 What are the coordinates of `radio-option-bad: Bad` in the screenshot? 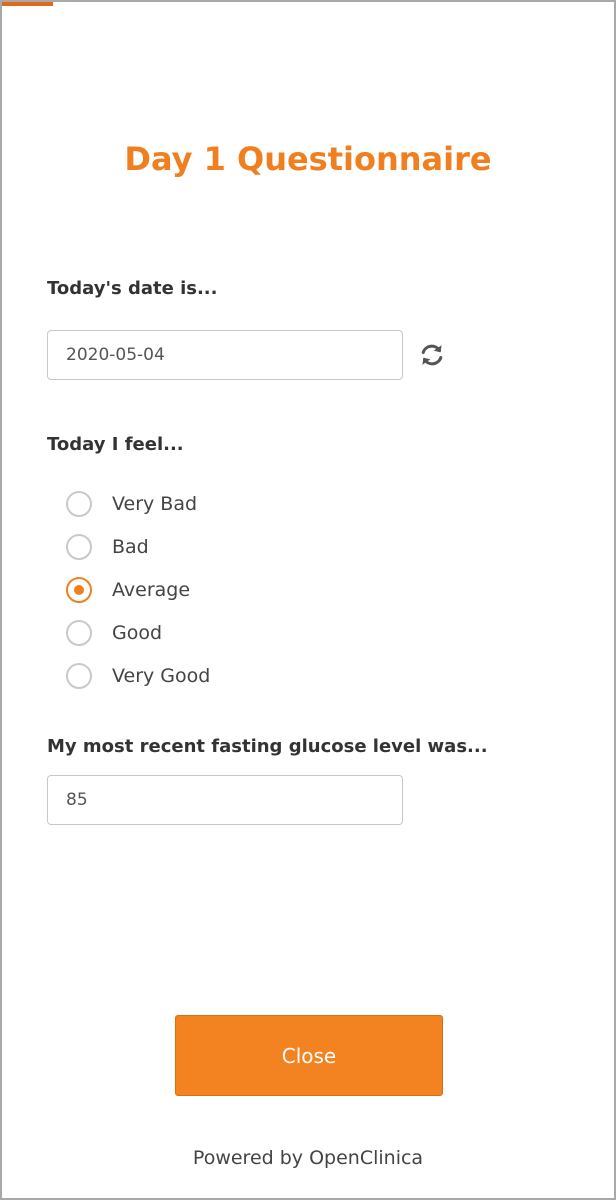 It's located at (138, 546).